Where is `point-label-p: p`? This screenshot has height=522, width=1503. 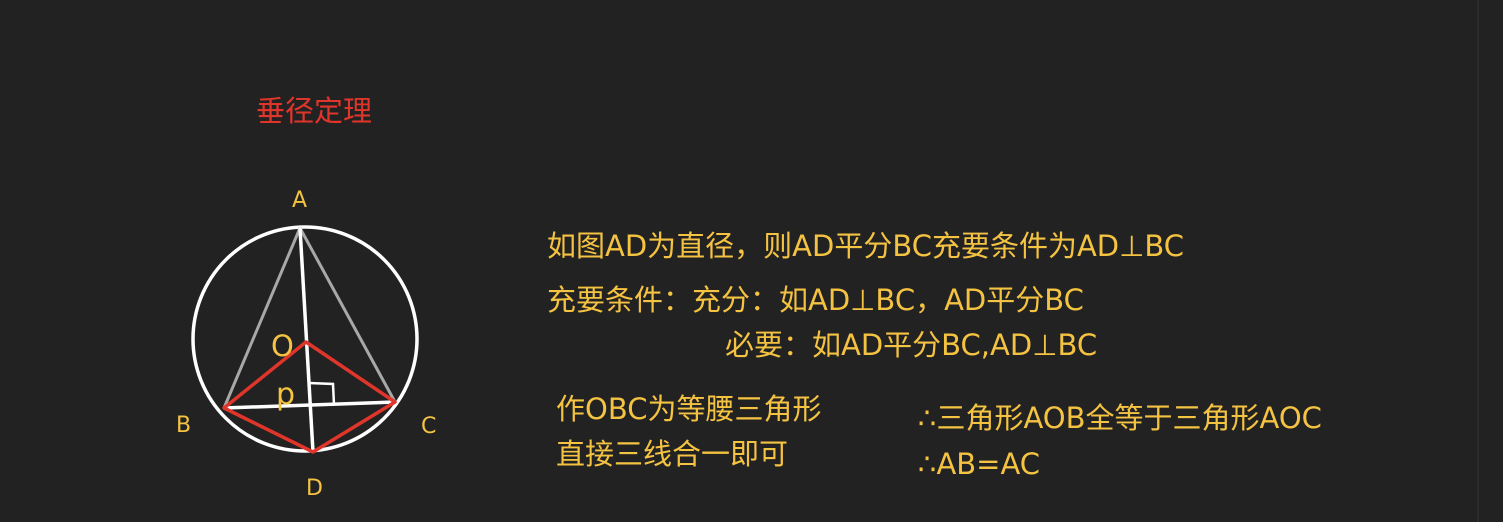 point-label-p: p is located at coordinates (285, 394).